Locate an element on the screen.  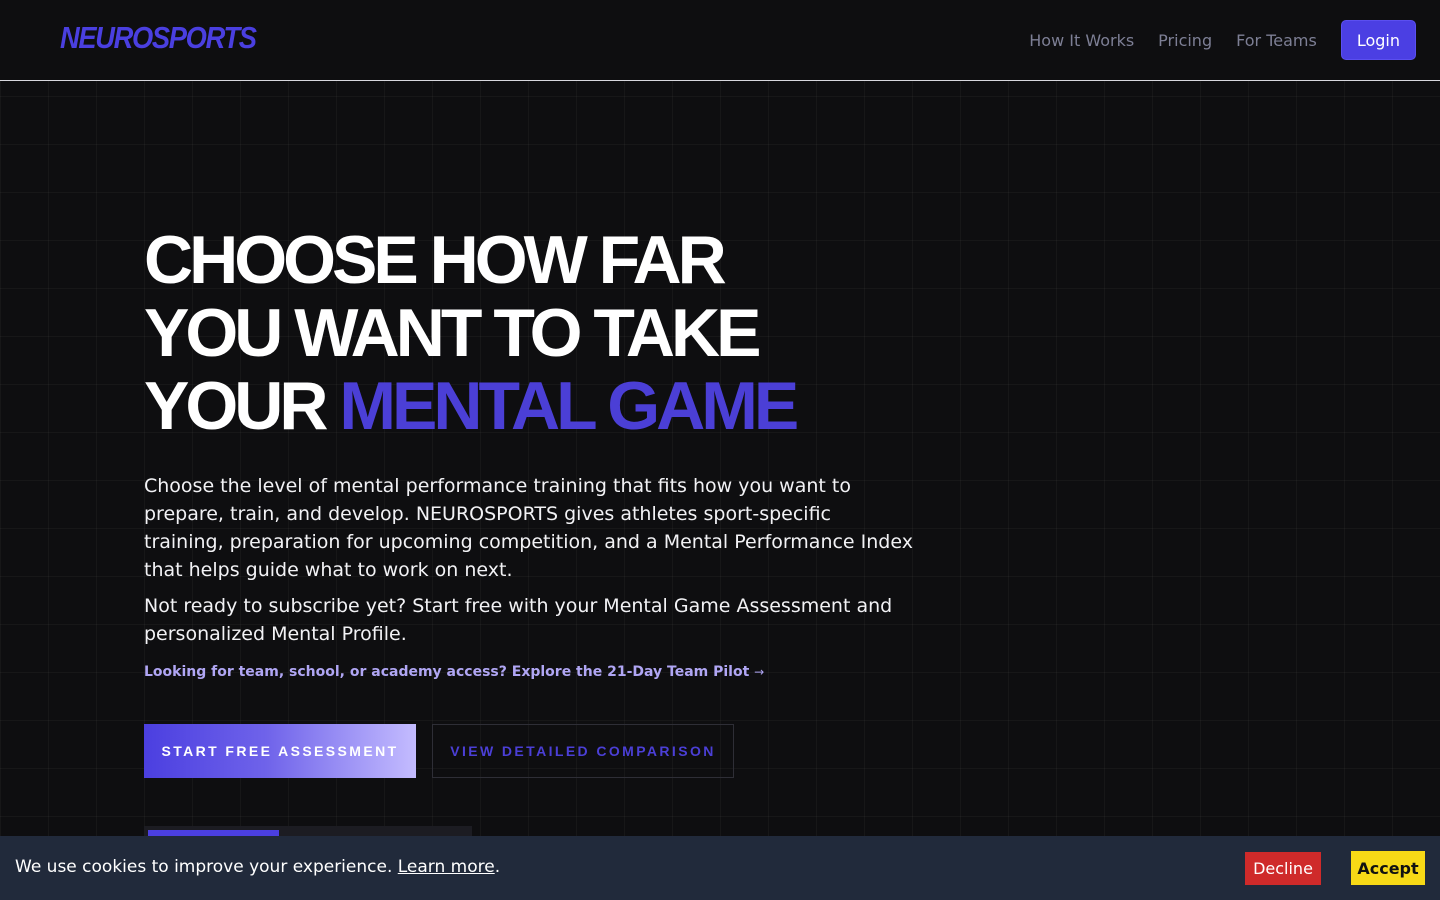
hero-title-accent: MENTAL GAME is located at coordinates (569, 406).